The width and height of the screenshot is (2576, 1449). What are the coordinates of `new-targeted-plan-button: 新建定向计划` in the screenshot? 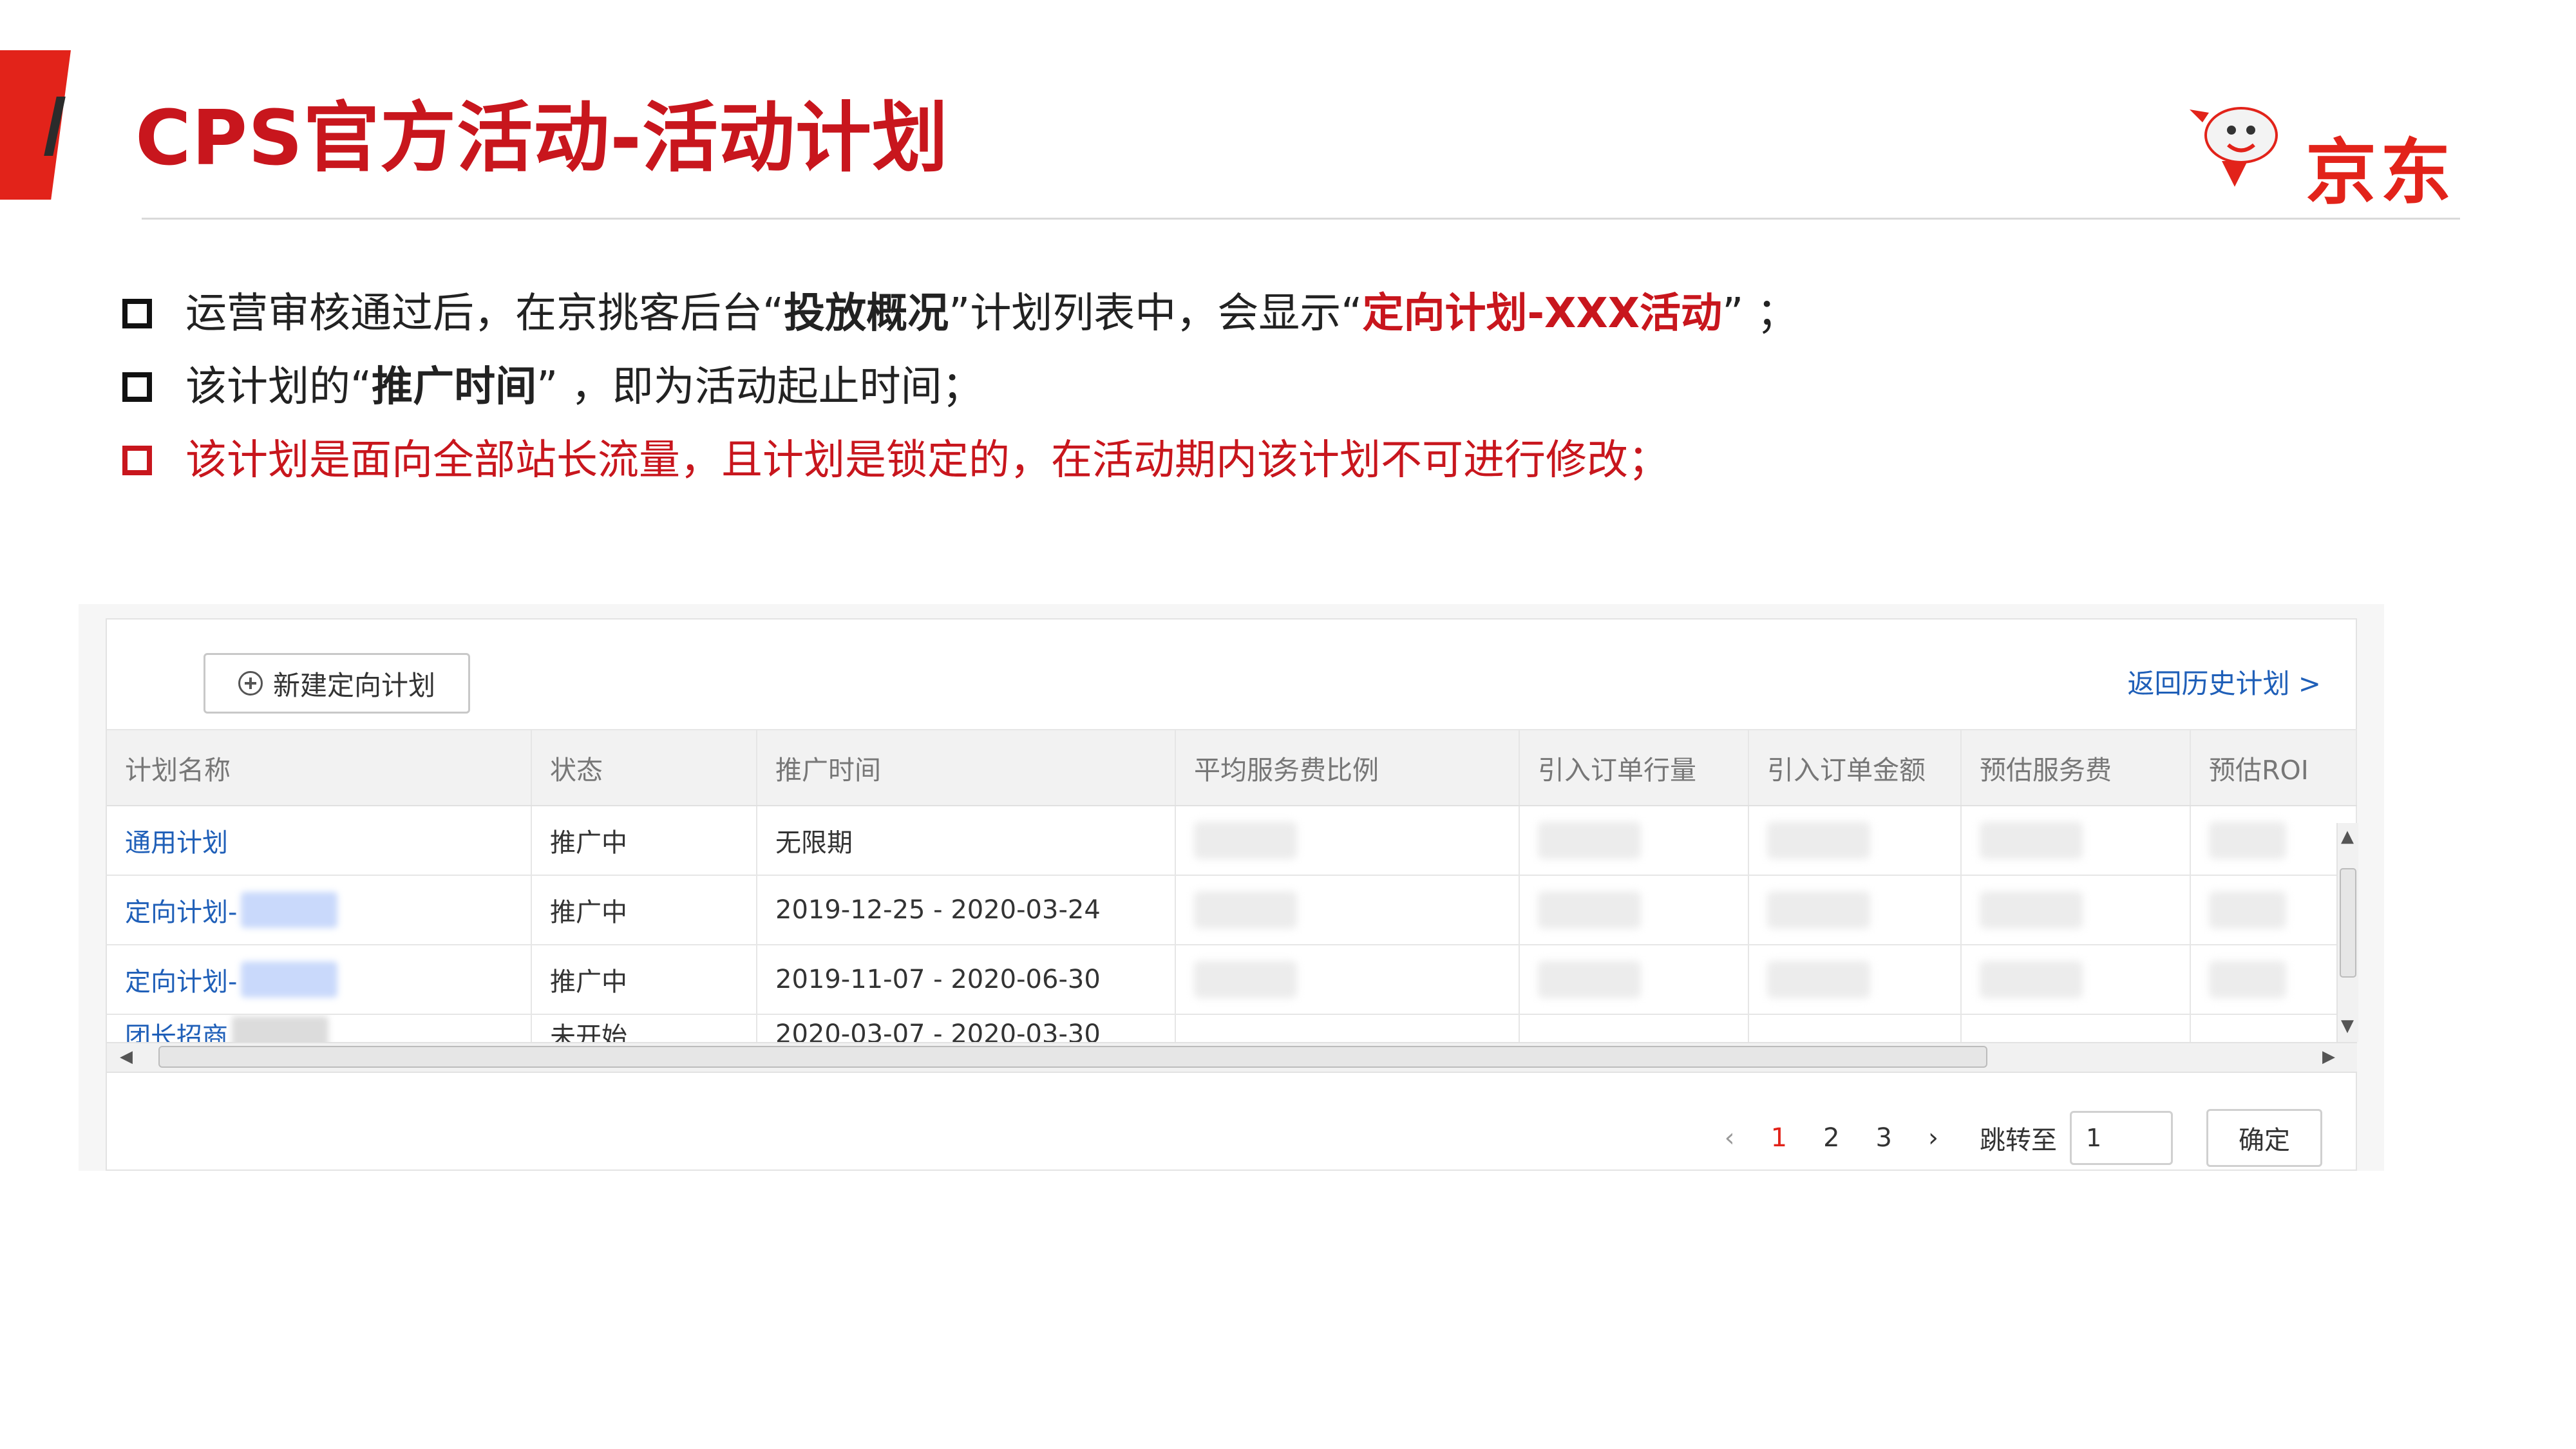 It's located at (337, 684).